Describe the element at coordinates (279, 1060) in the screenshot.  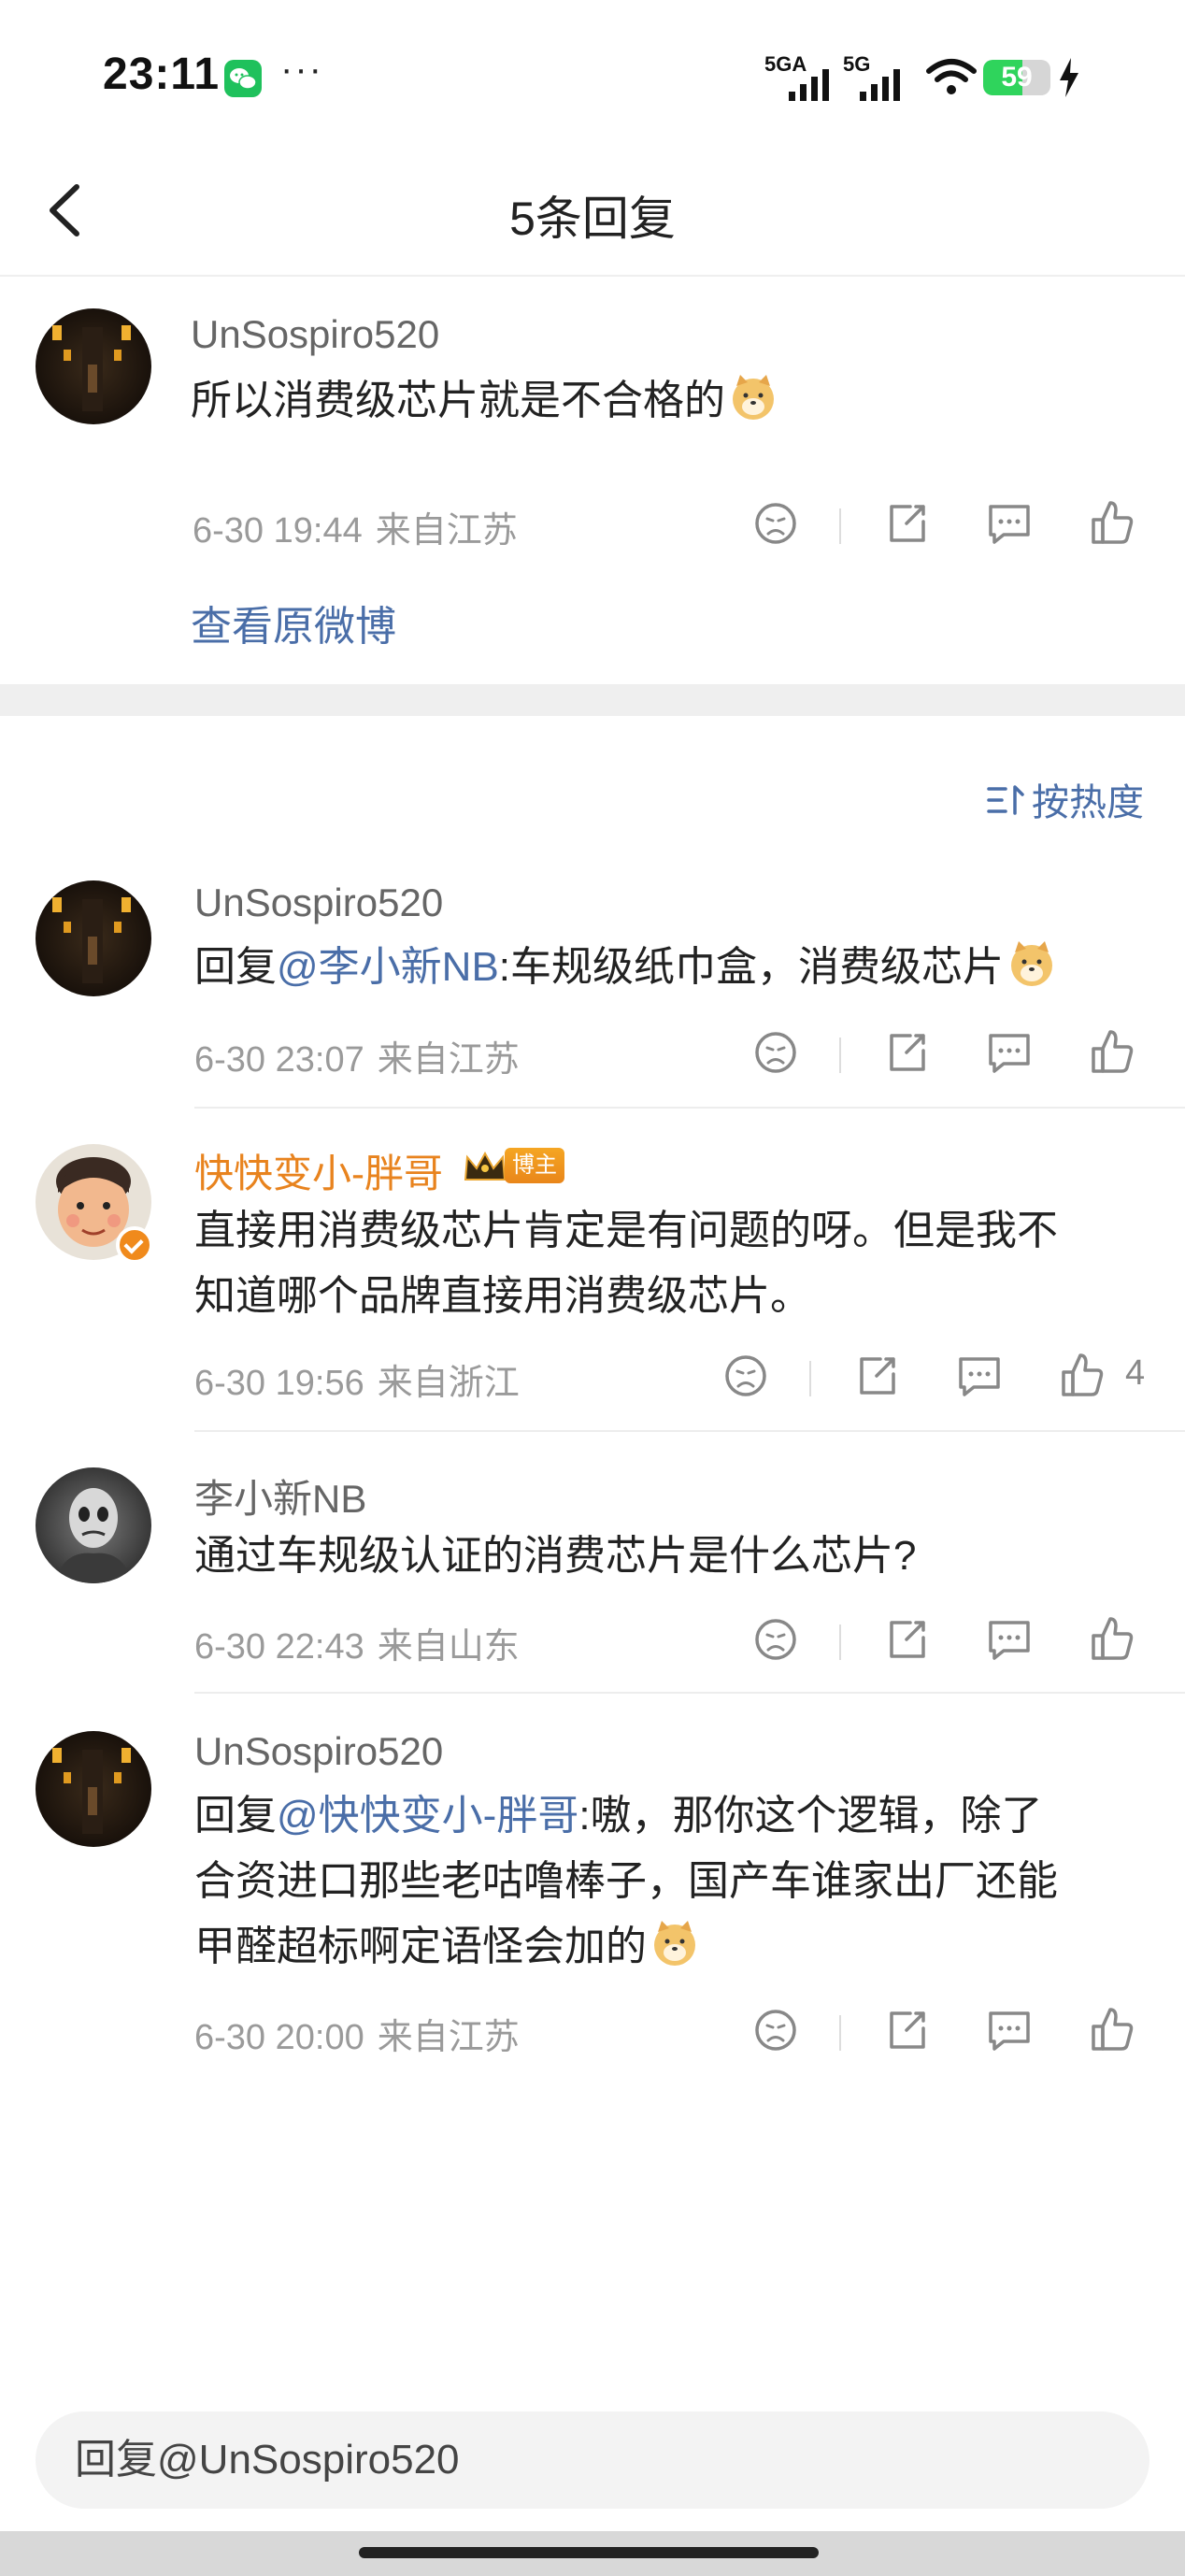
I see `reply-time: 6-30 23:07` at that location.